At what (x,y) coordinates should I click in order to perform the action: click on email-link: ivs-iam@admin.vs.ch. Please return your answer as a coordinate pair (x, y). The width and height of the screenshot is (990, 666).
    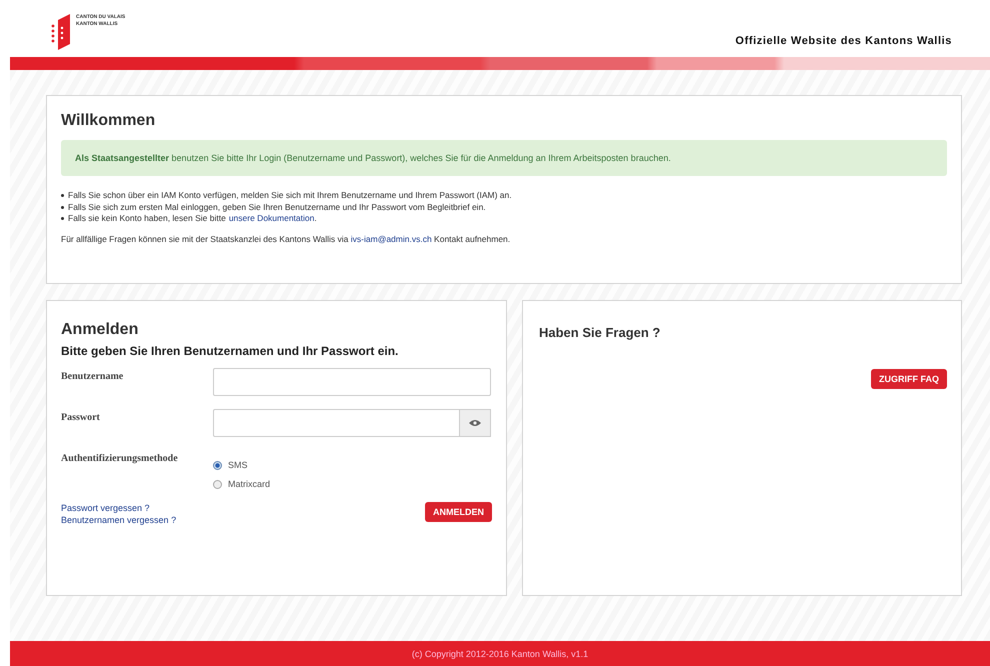
    Looking at the image, I should click on (391, 239).